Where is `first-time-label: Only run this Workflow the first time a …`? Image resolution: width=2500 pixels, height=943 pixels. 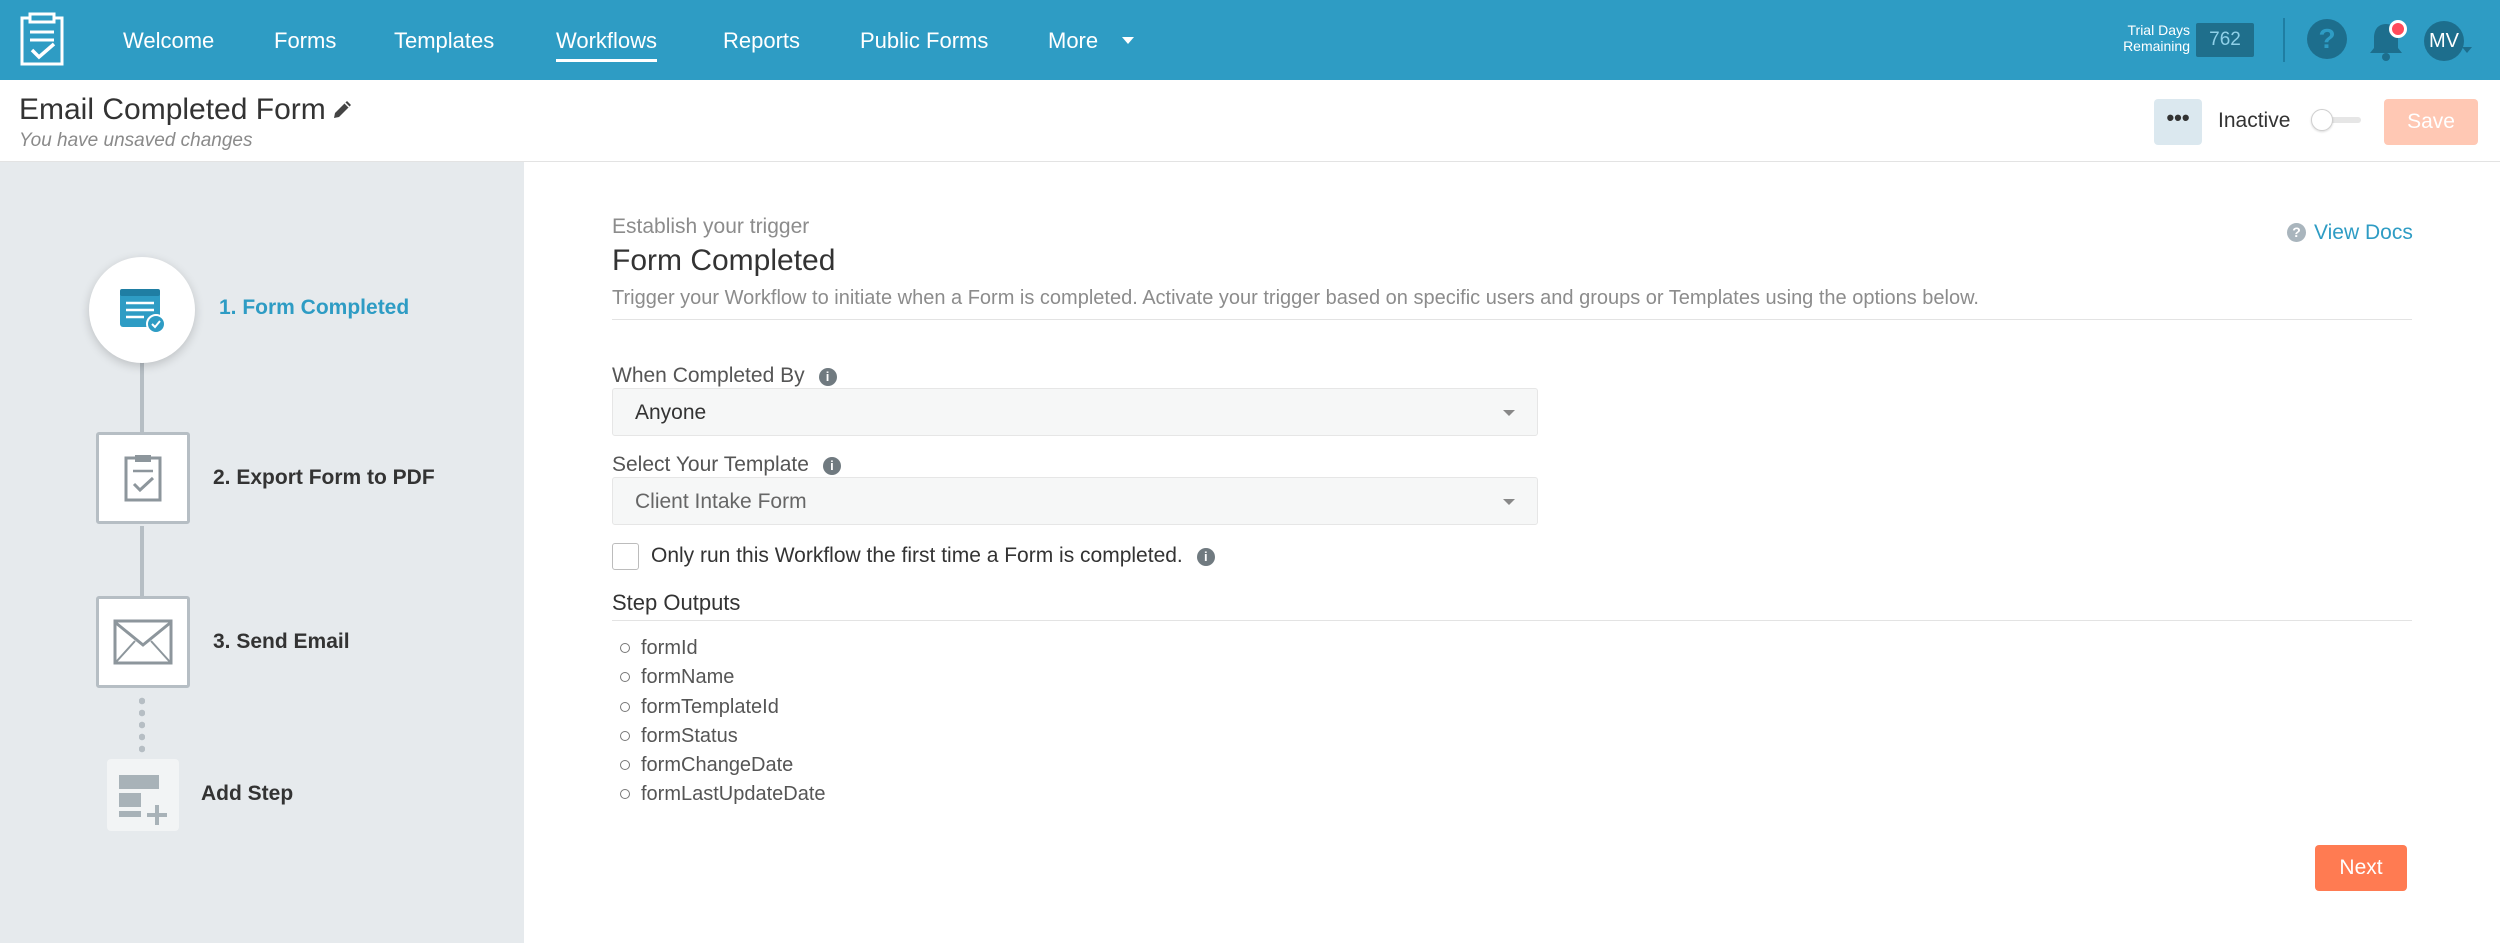
first-time-label: Only run this Workflow the first time a … is located at coordinates (933, 556).